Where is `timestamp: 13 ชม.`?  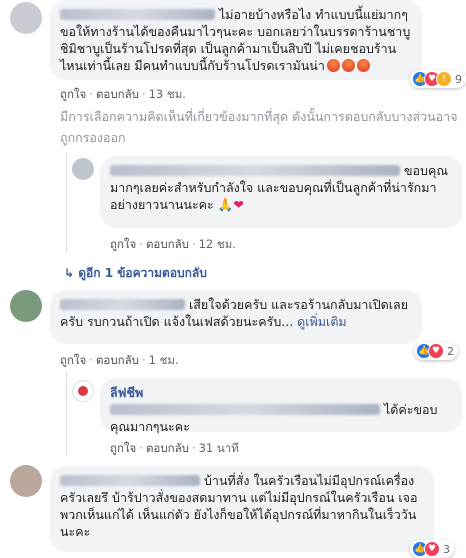 timestamp: 13 ชม. is located at coordinates (167, 94).